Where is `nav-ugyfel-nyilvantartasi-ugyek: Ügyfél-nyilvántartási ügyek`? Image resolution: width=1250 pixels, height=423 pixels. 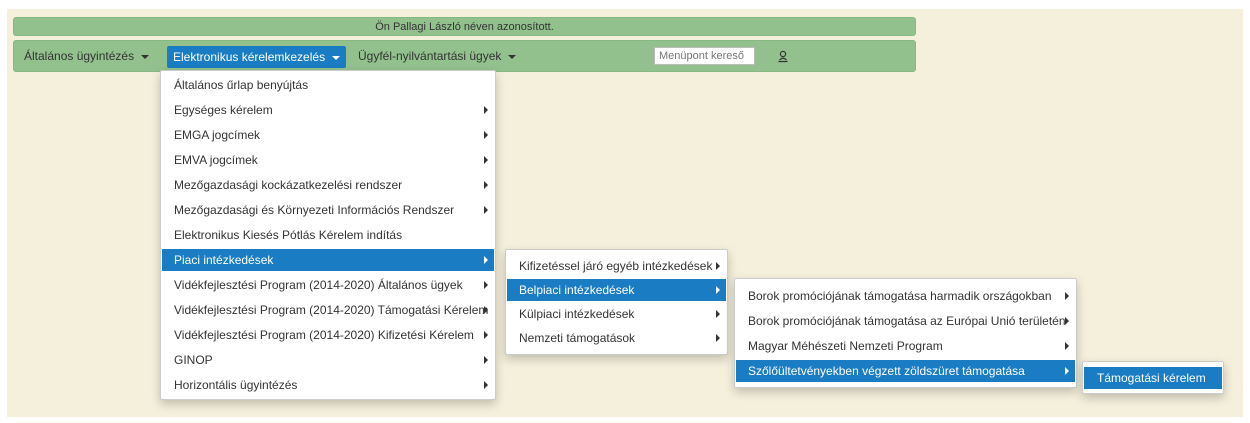
nav-ugyfel-nyilvantartasi-ugyek: Ügyfél-nyilvántartási ügyek is located at coordinates (437, 56).